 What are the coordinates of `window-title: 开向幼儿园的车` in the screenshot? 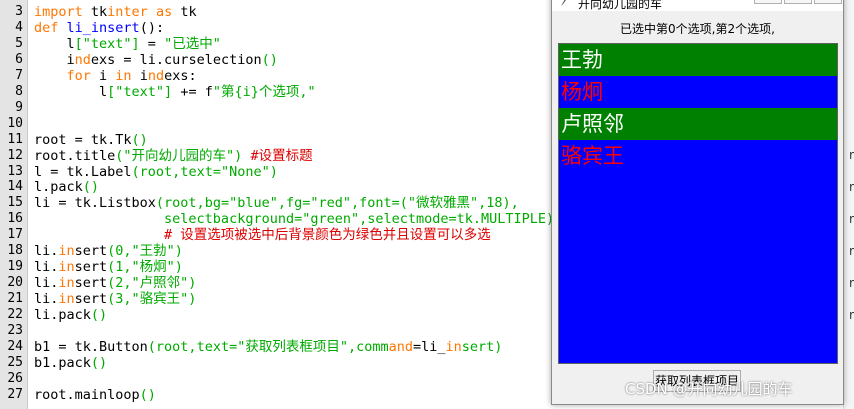 It's located at (620, 5).